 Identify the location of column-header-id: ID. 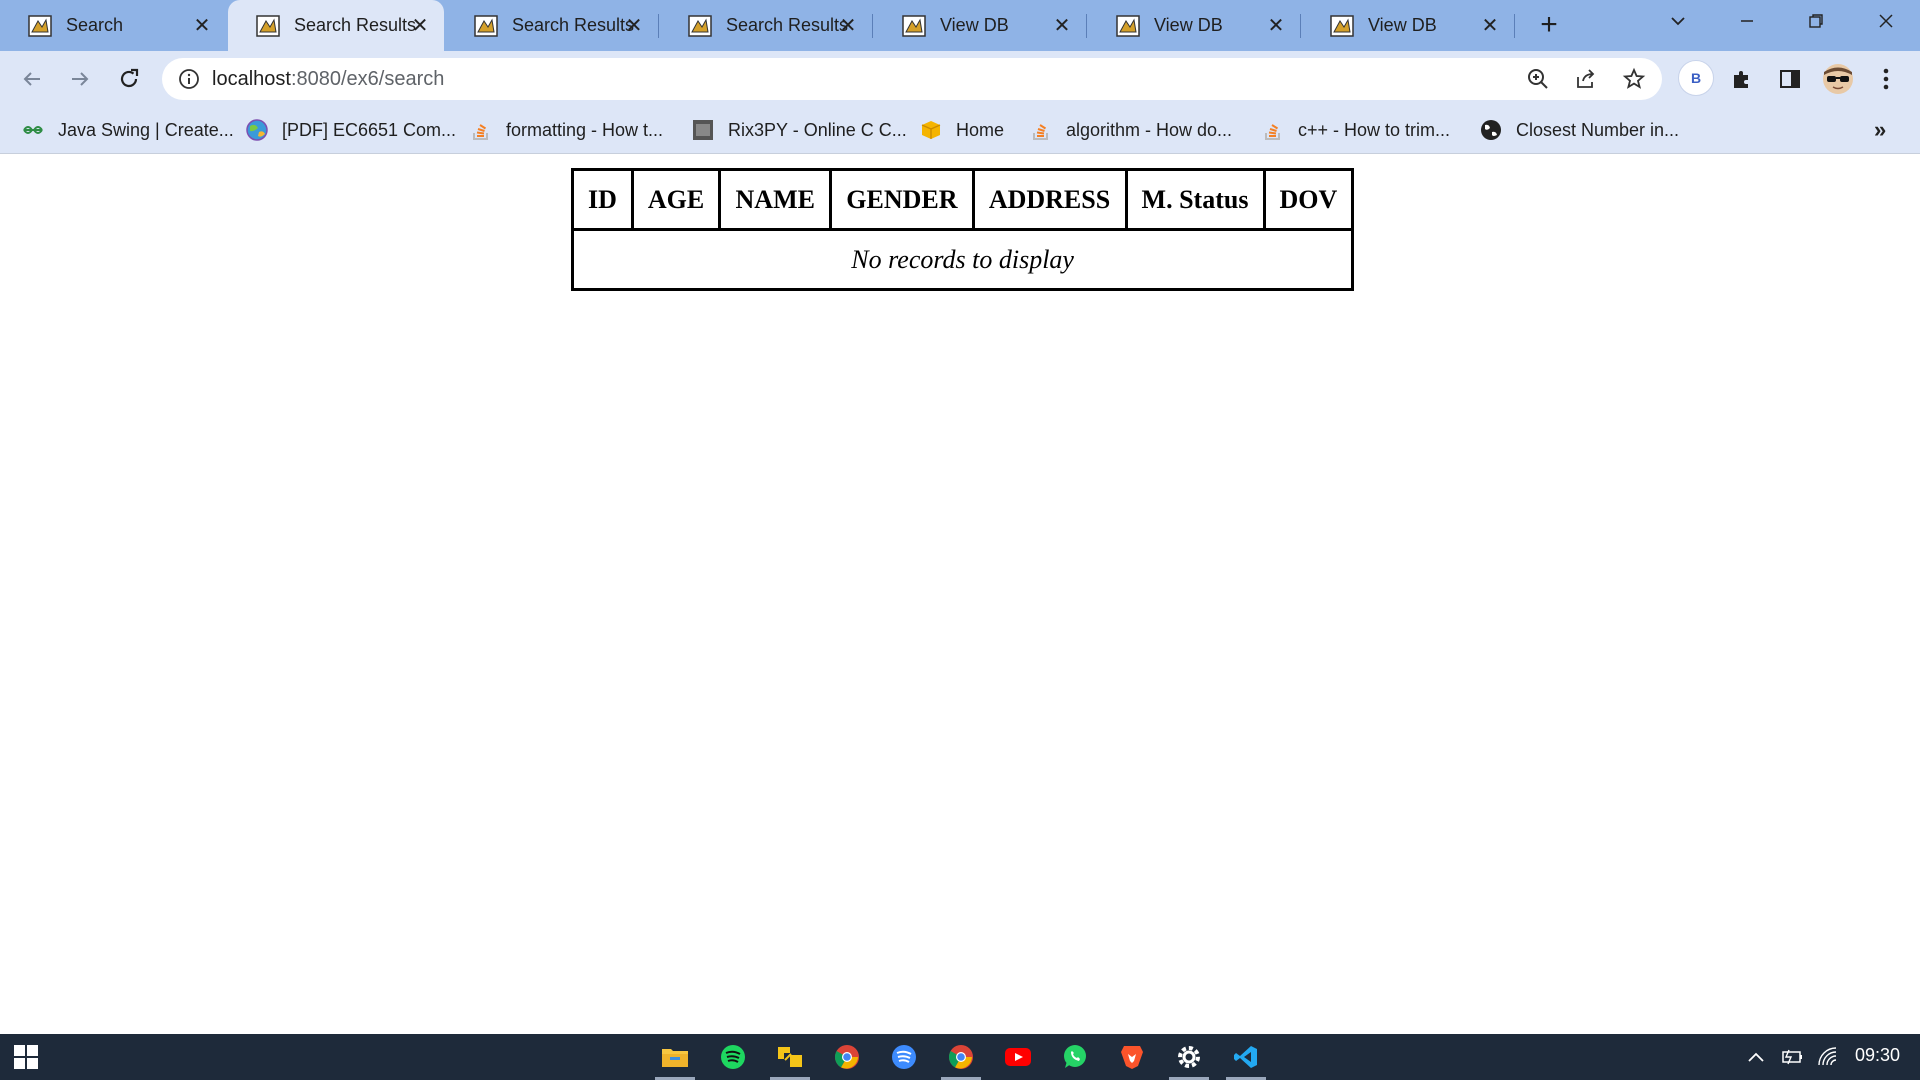
(602, 199).